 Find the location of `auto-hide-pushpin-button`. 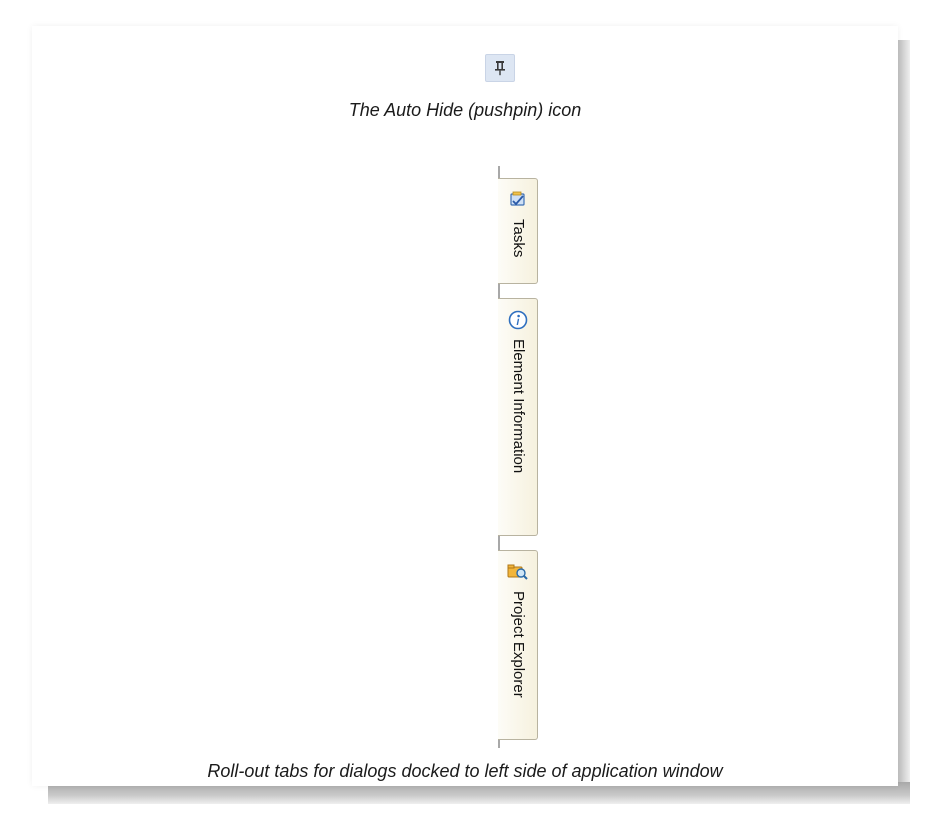

auto-hide-pushpin-button is located at coordinates (500, 68).